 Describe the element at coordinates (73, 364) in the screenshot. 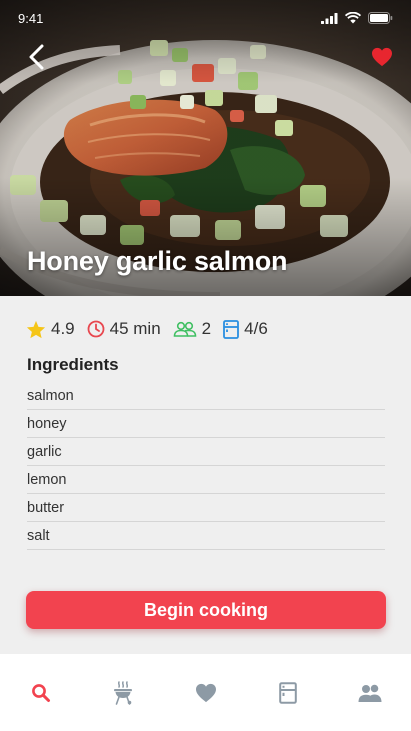

I see `ingredients-heading: Ingredients` at that location.